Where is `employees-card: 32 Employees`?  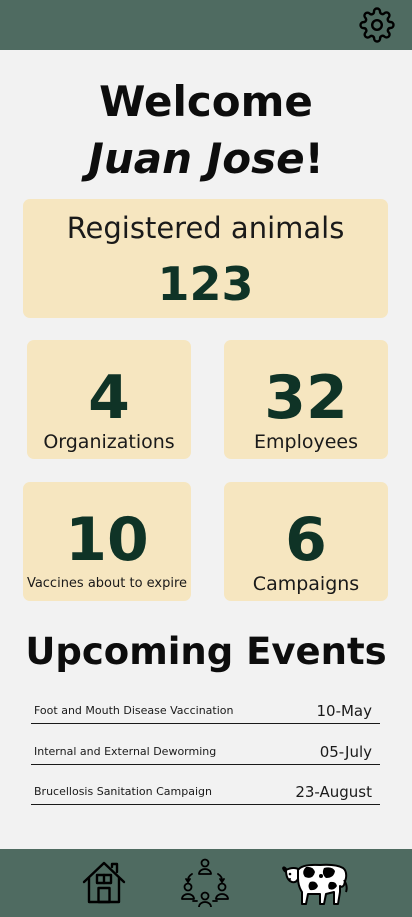 employees-card: 32 Employees is located at coordinates (306, 399).